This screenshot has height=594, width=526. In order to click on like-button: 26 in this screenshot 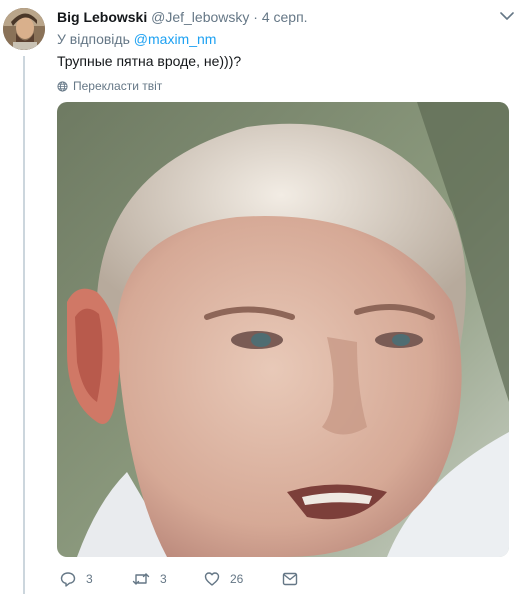, I will do `click(243, 579)`.